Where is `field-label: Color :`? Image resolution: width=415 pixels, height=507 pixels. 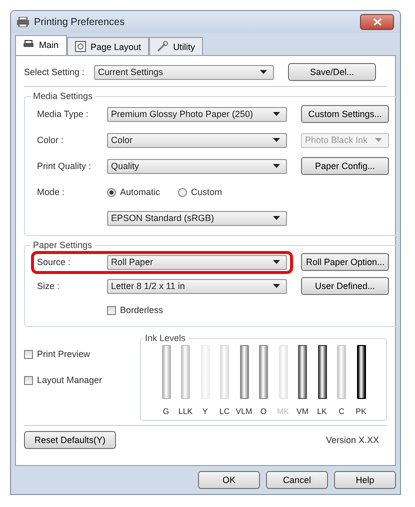
field-label: Color : is located at coordinates (51, 140).